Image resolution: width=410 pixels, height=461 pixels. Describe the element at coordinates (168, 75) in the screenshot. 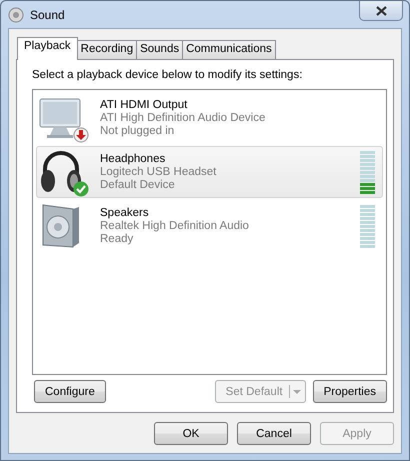

I see `instruction-text: Select a playback device below to modify its settings:` at that location.